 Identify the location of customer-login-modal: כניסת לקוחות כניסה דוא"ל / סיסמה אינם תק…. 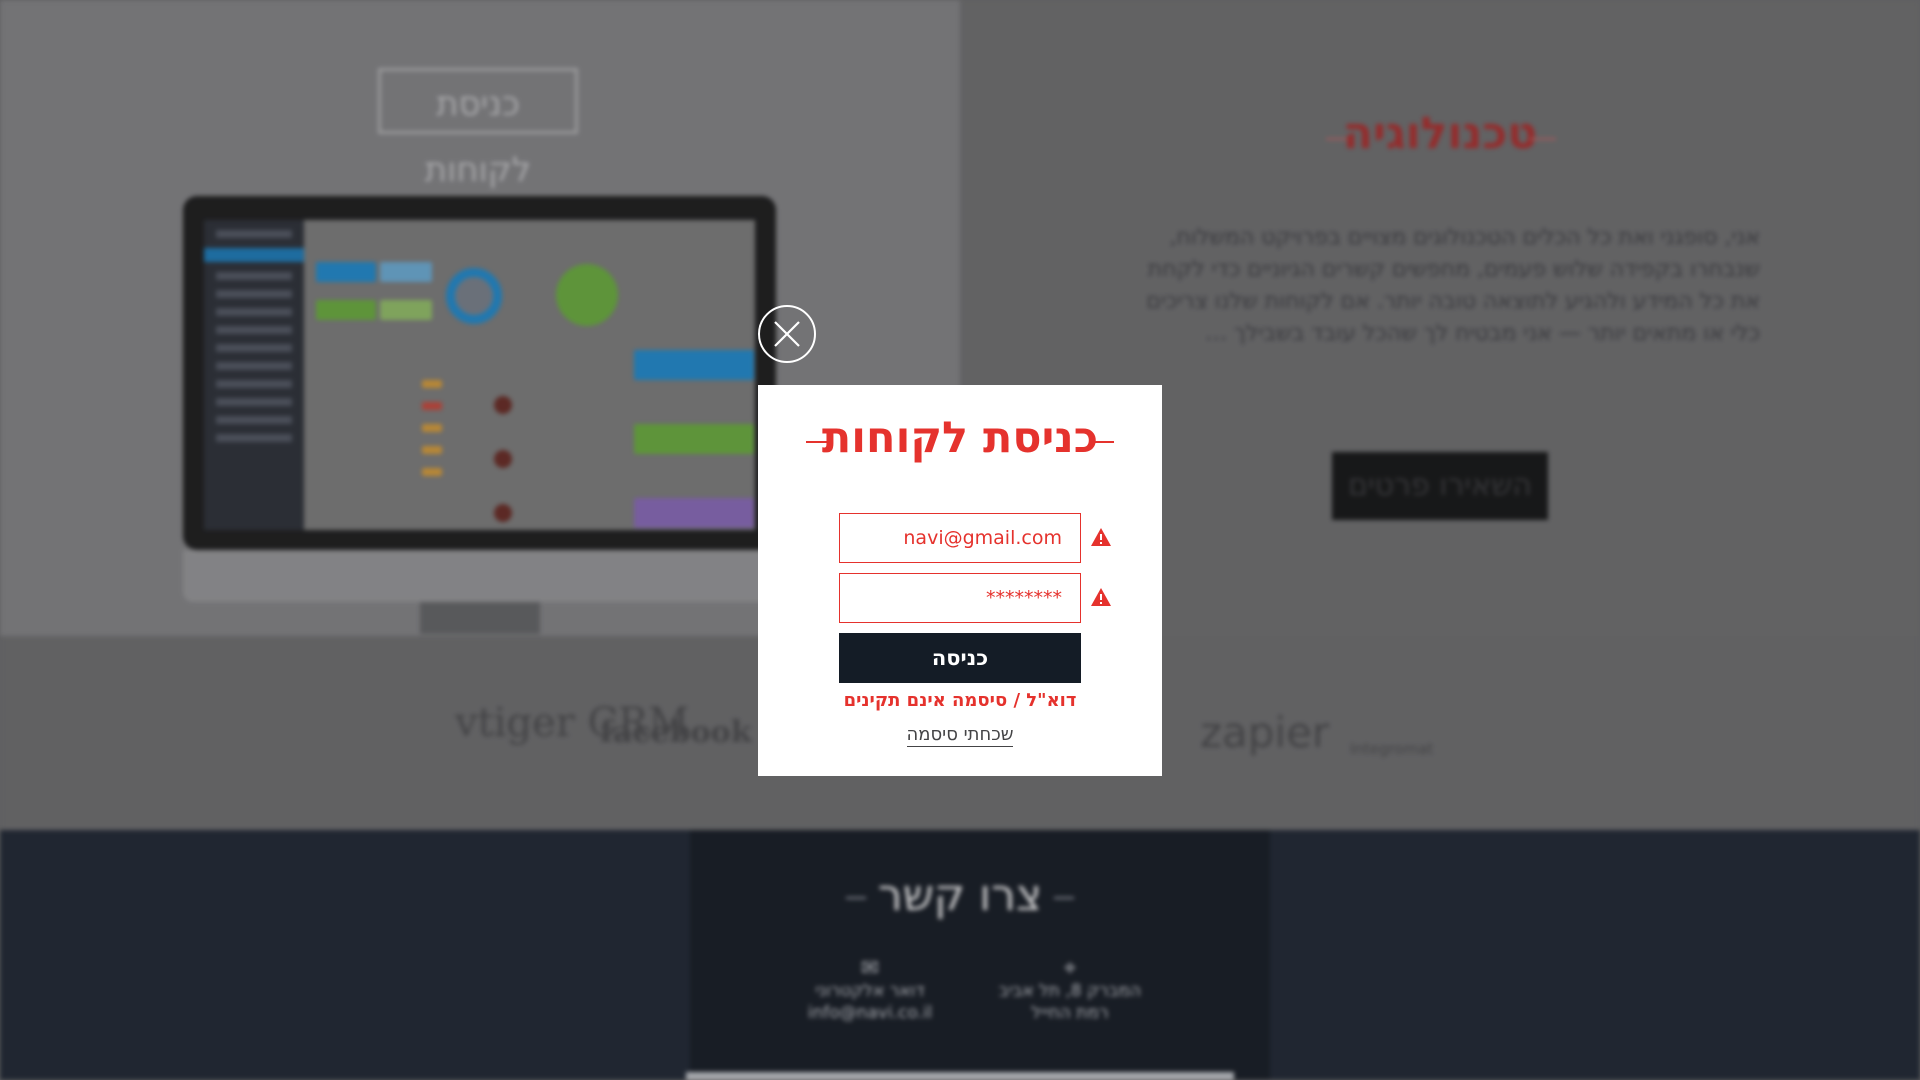
(960, 580).